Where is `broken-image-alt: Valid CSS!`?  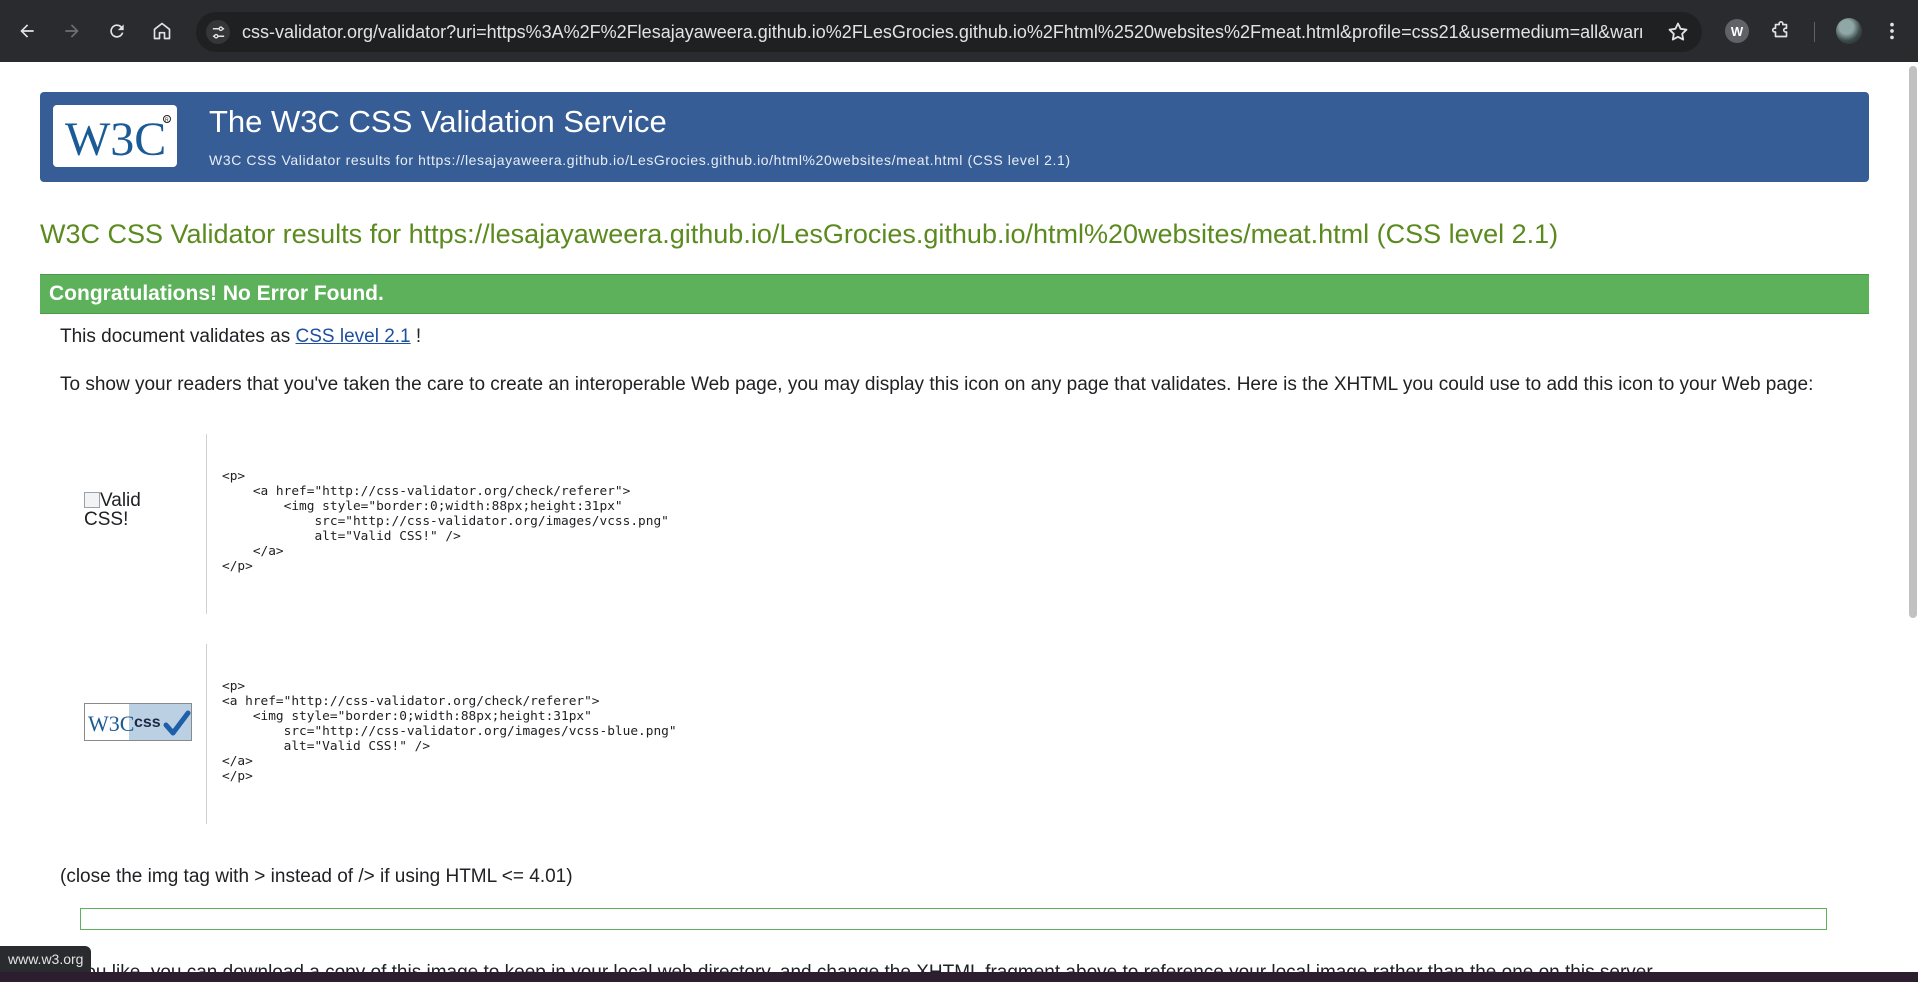 broken-image-alt: Valid CSS! is located at coordinates (112, 510).